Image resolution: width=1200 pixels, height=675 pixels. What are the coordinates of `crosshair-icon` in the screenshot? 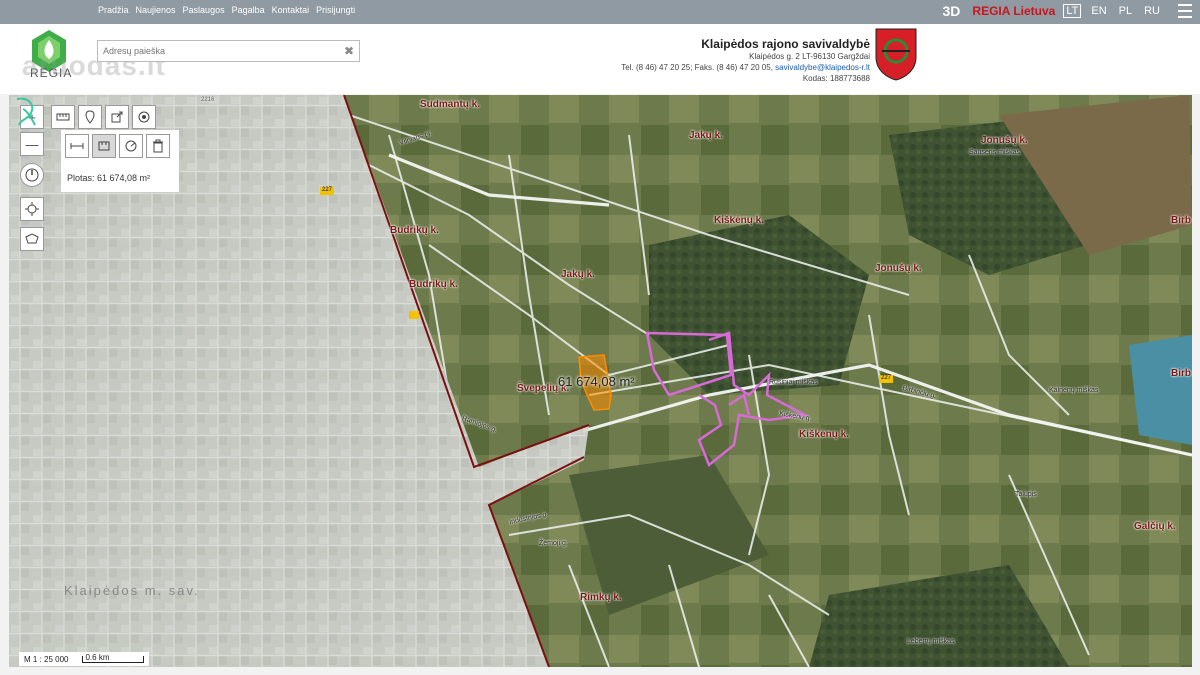 It's located at (32, 209).